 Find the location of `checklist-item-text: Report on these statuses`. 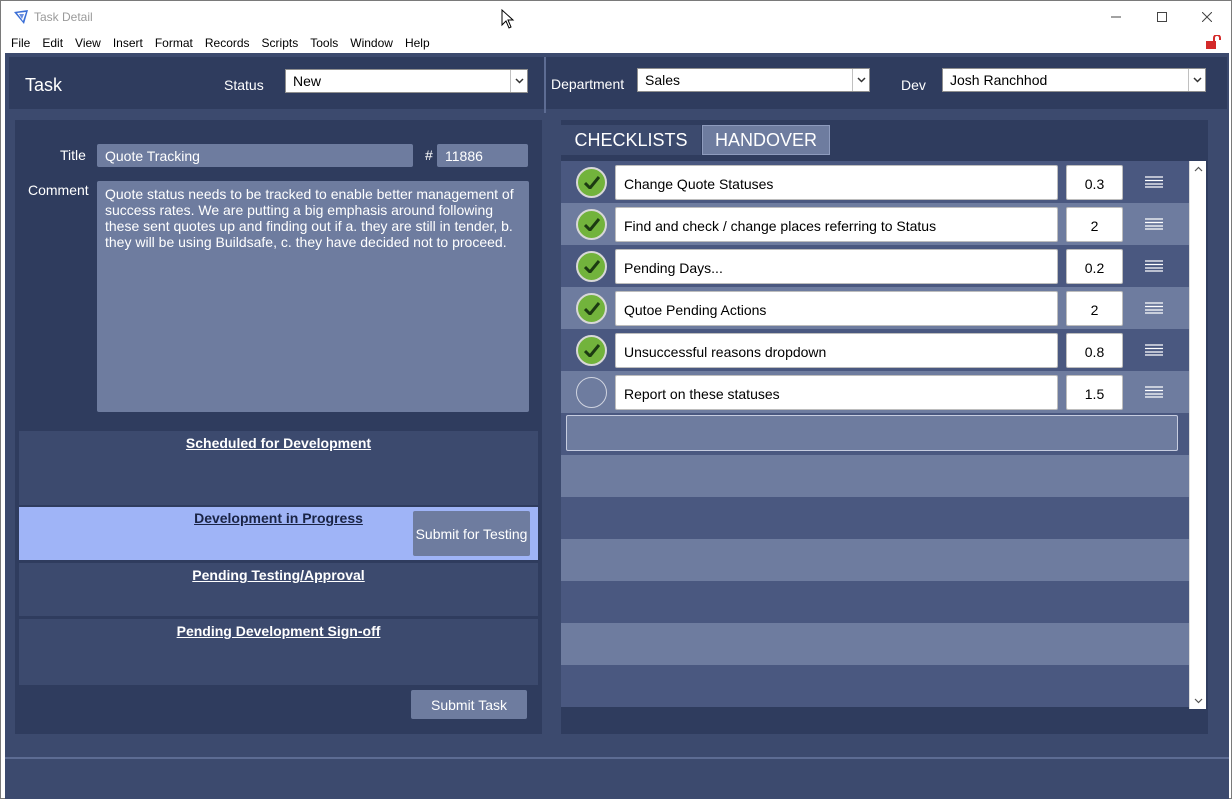

checklist-item-text: Report on these statuses is located at coordinates (836, 392).